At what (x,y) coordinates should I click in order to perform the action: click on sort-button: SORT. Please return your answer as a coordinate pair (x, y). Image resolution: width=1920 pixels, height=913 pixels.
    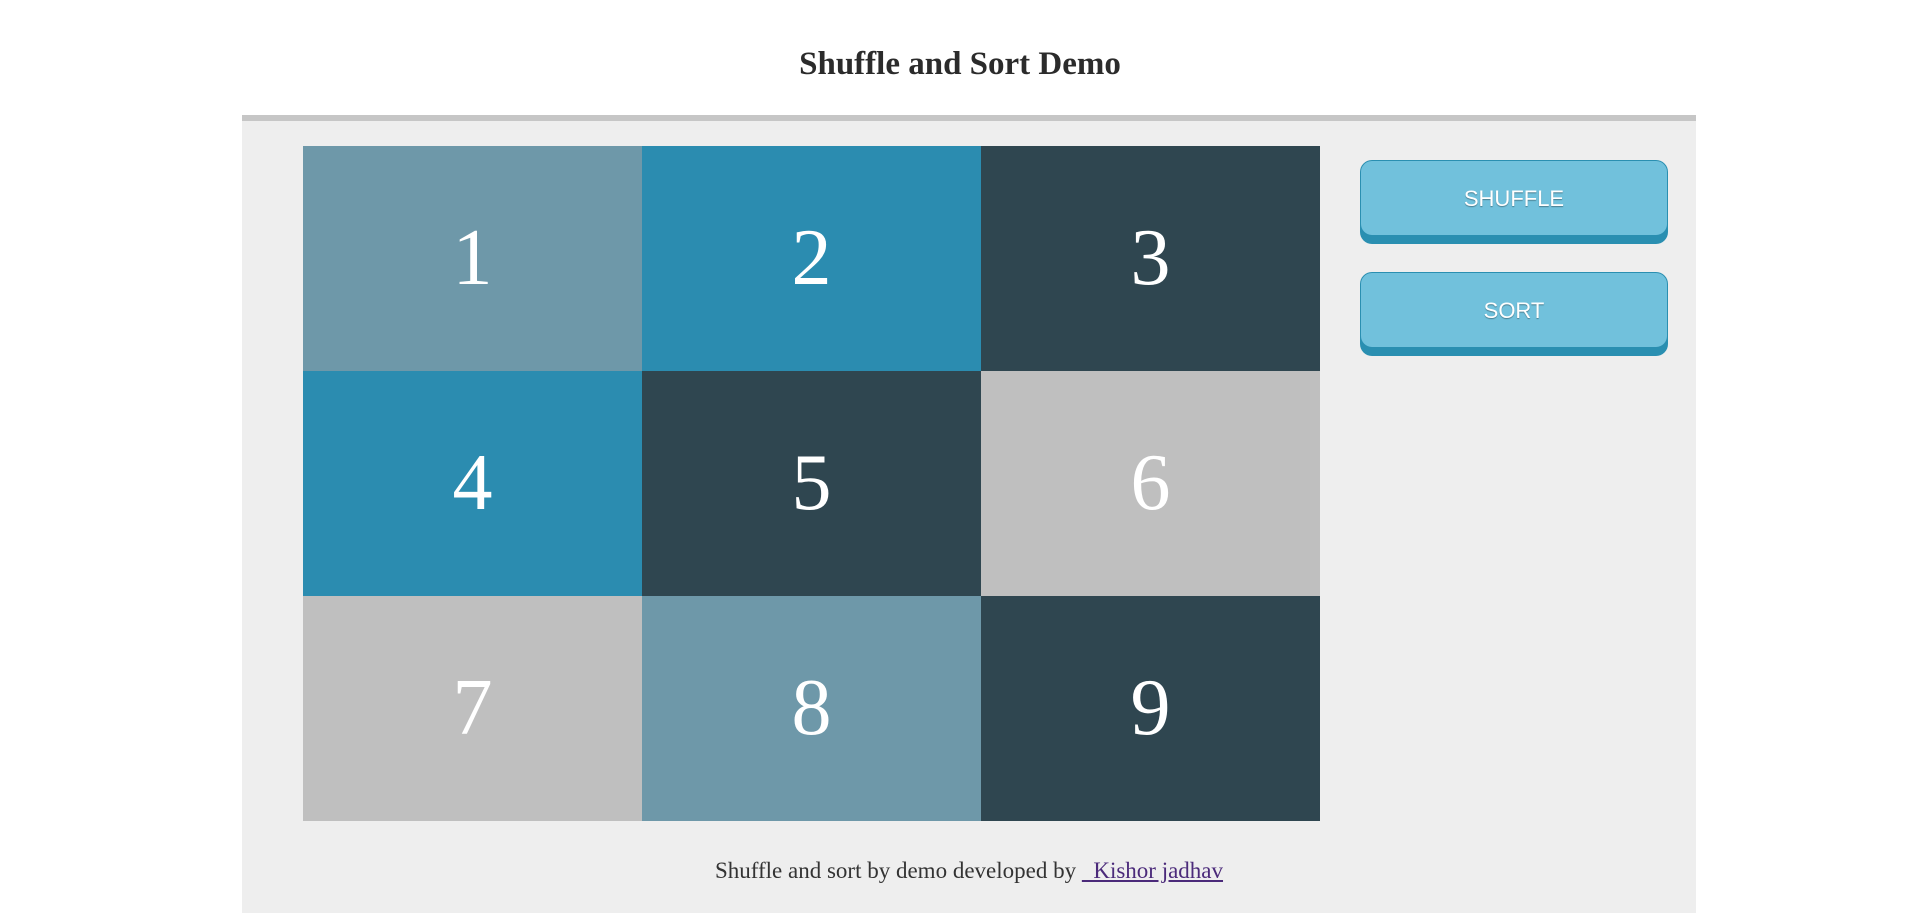
    Looking at the image, I should click on (1514, 310).